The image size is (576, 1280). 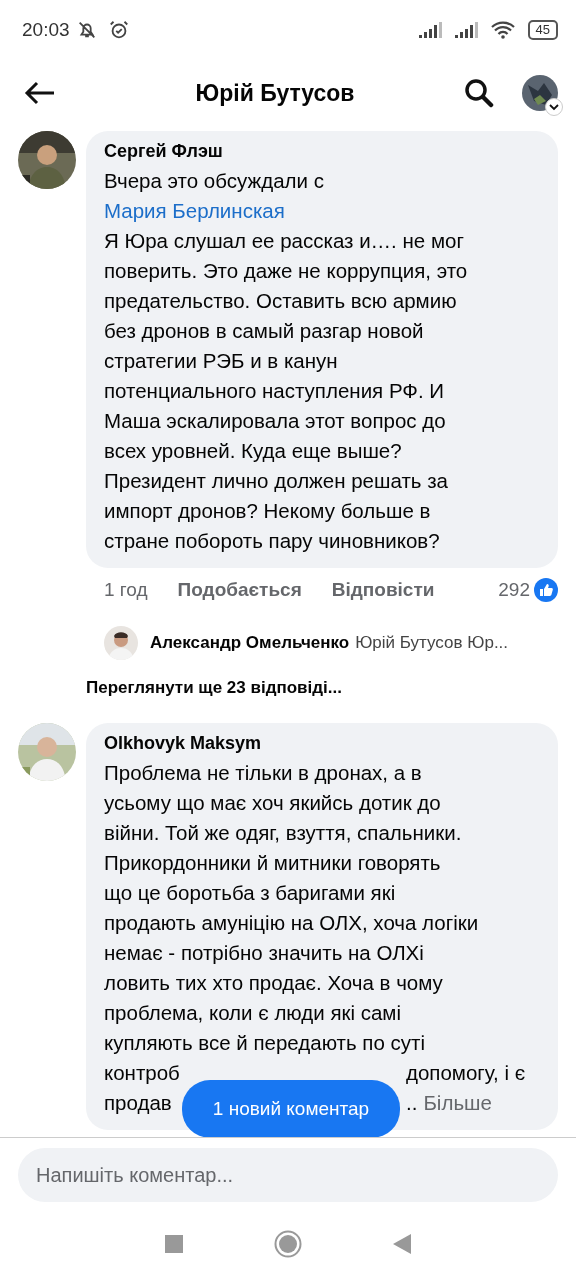 I want to click on new-comments-toast: 1 новий коментар, so click(x=291, y=1109).